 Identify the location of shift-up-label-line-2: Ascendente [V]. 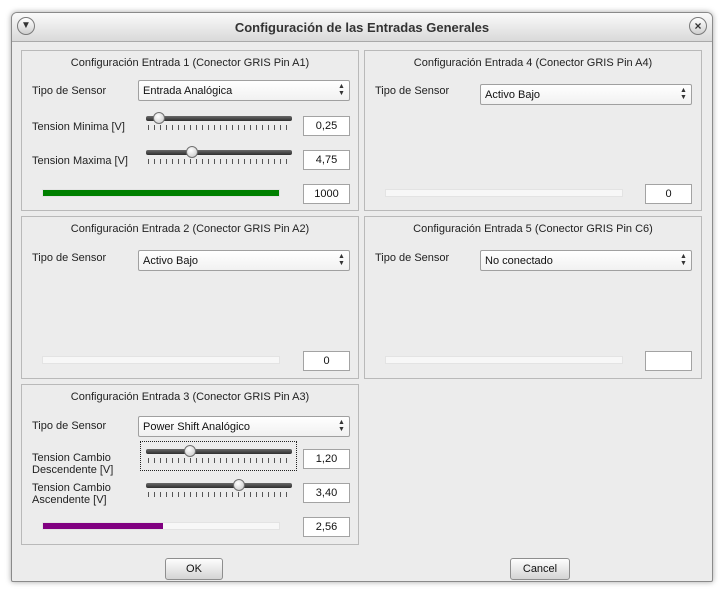
(69, 500).